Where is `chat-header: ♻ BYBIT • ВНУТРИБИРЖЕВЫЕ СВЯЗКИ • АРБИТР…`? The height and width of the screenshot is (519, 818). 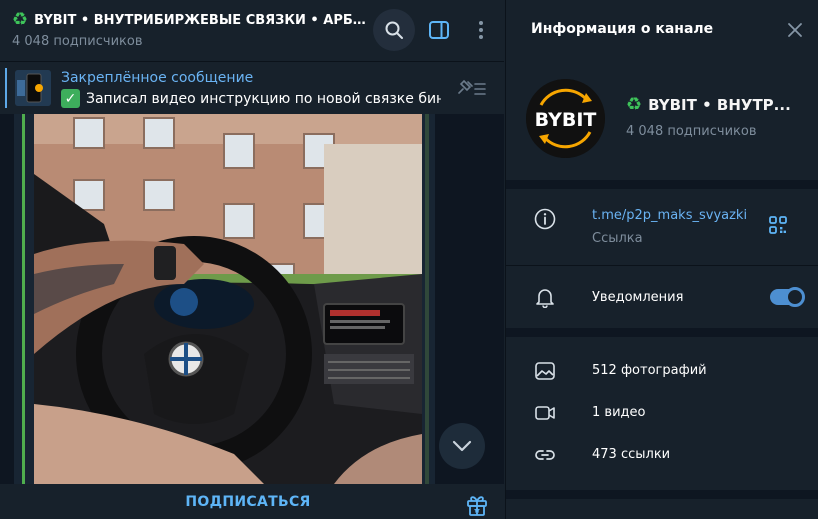 chat-header: ♻ BYBIT • ВНУТРИБИРЖЕВЫЕ СВЯЗКИ • АРБИТР… is located at coordinates (252, 30).